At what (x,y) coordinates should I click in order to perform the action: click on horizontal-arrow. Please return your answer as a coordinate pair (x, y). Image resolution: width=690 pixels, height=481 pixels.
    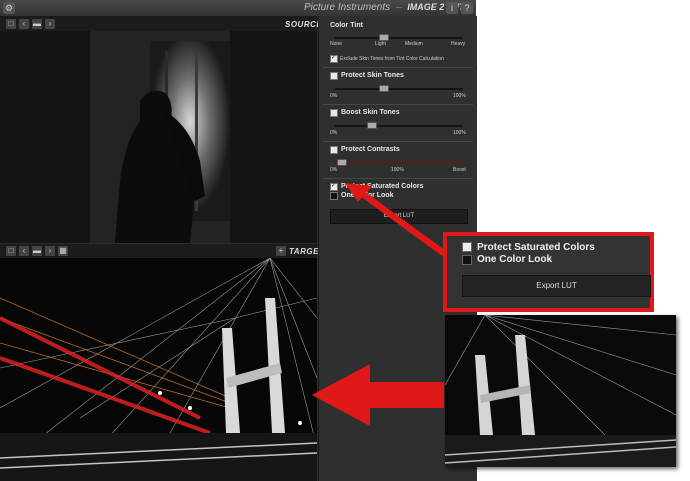
    Looking at the image, I should click on (378, 395).